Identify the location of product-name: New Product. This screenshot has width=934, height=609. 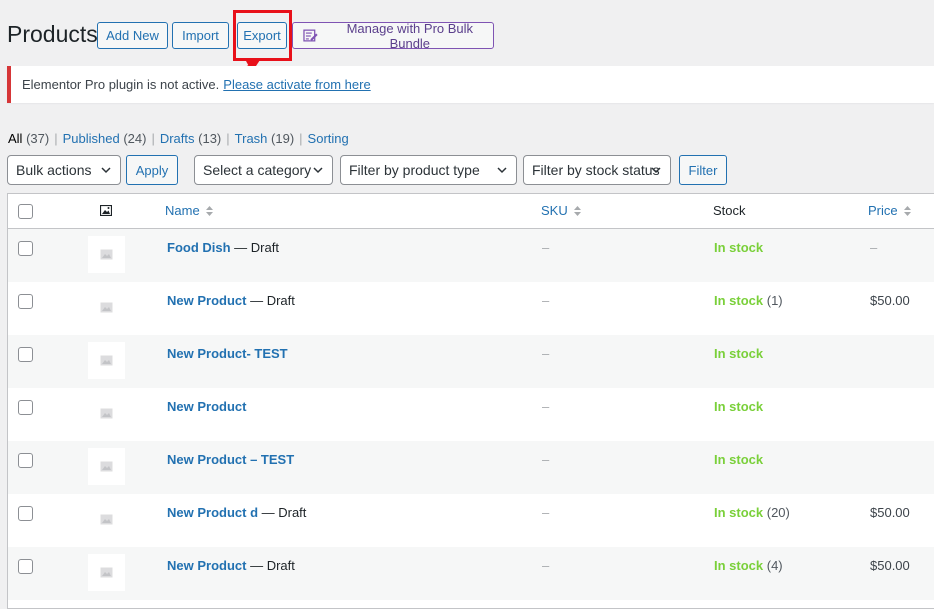
(206, 406).